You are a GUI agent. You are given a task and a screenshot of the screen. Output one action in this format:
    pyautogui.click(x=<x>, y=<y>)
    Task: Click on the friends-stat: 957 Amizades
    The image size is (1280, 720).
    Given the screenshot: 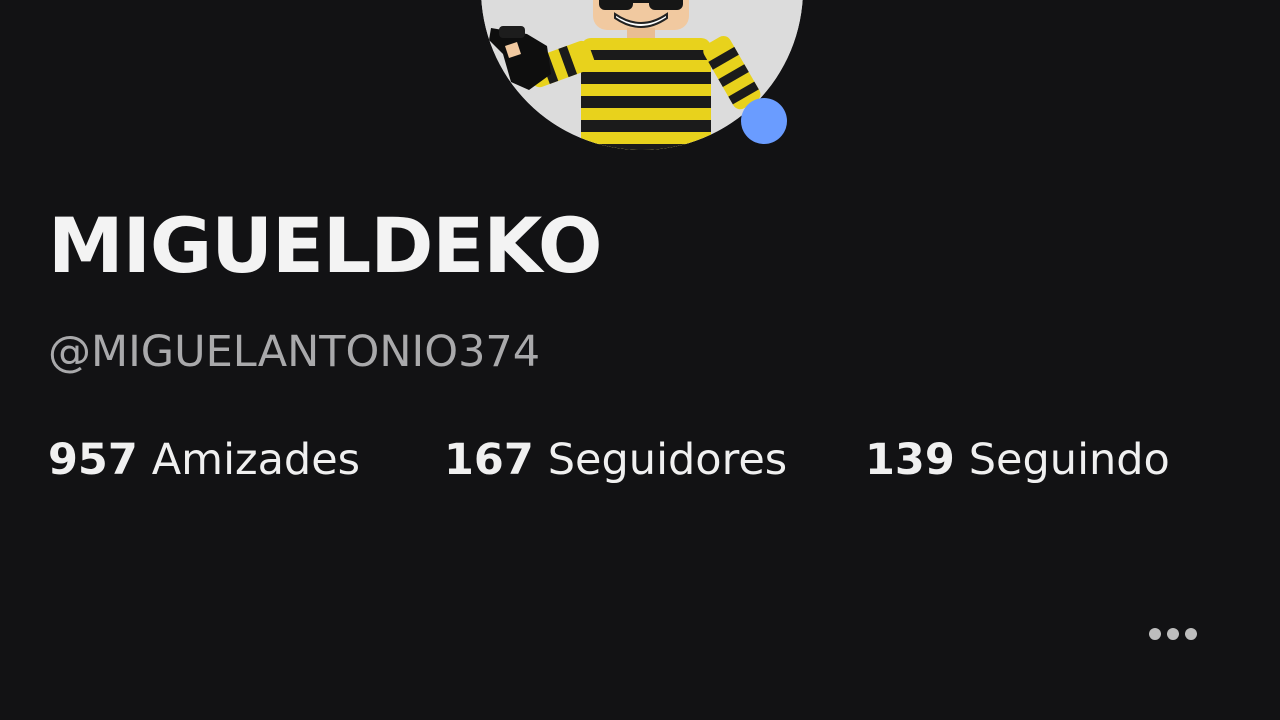 What is the action you would take?
    pyautogui.click(x=204, y=460)
    